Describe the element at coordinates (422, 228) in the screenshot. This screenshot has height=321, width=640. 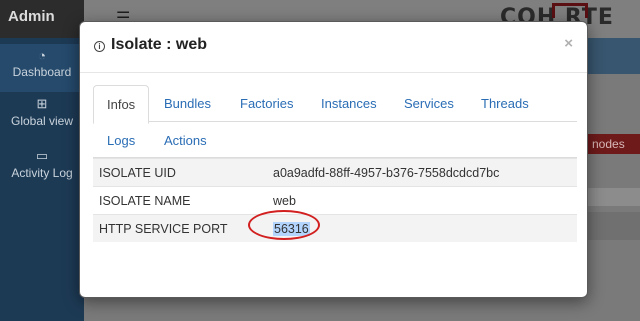
I see `row-value-cell: 56316` at that location.